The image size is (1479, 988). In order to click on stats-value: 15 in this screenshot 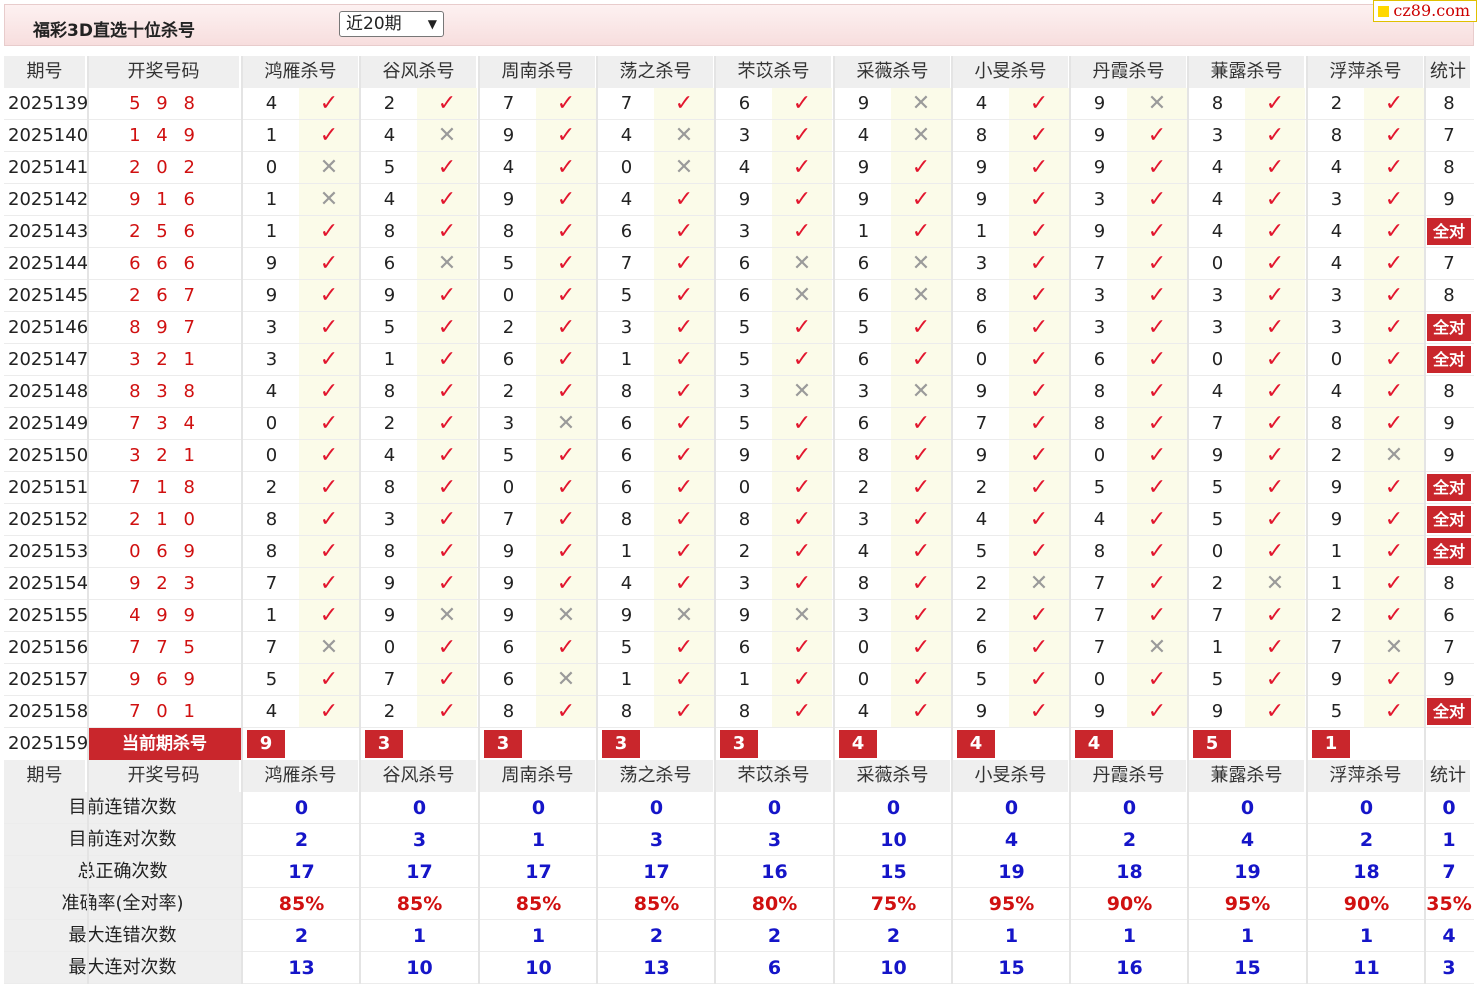, I will do `click(1011, 968)`.